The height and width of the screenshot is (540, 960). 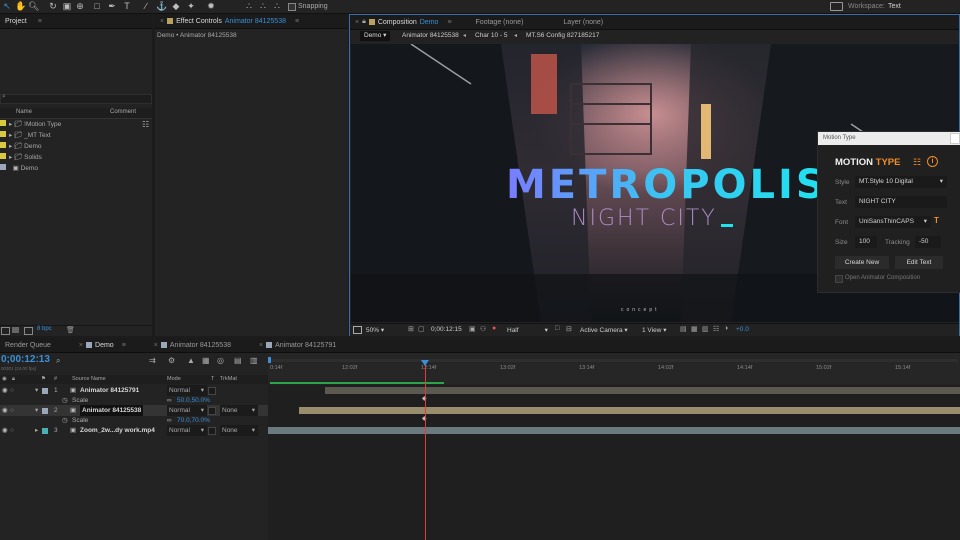 I want to click on project-search-input: ⌕, so click(x=76, y=98).